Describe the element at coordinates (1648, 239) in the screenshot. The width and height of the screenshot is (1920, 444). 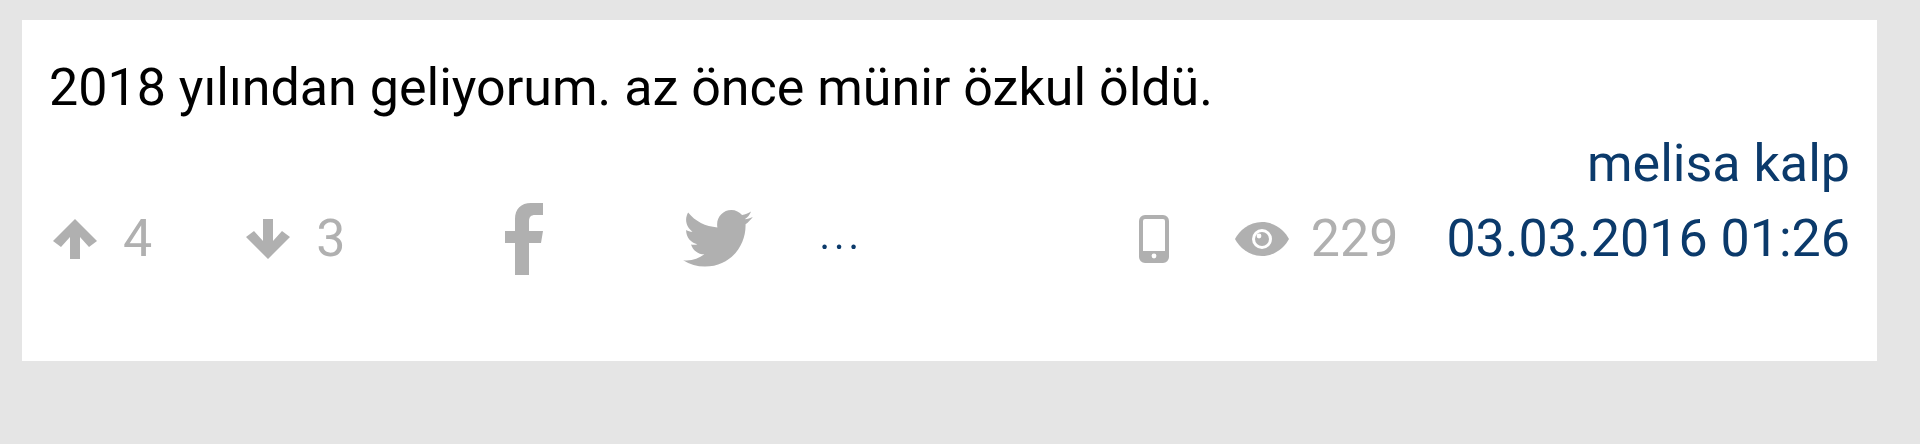
I see `entry-date-link: 03.03.2016 01:26` at that location.